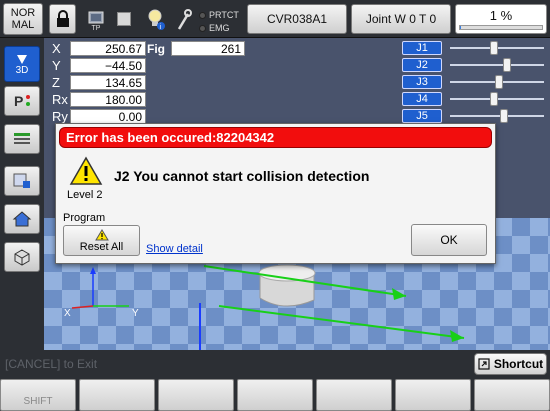 This screenshot has height=411, width=550. Describe the element at coordinates (422, 48) in the screenshot. I see `joint-button-j1: J1` at that location.